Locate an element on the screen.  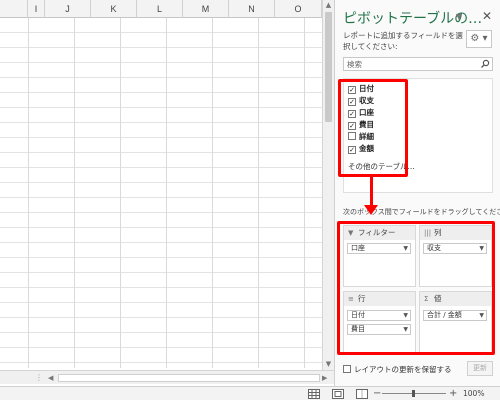
field-item-income-expense: ✓ 収支 is located at coordinates (361, 100).